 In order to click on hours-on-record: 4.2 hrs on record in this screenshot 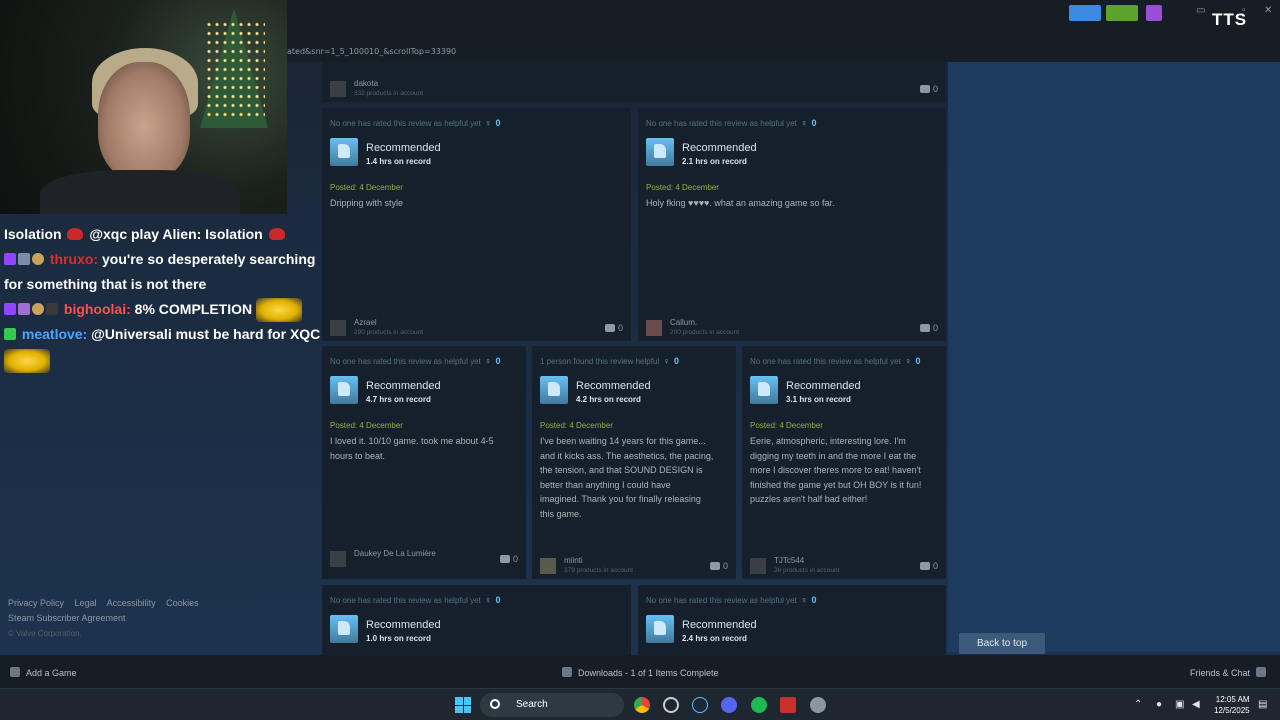, I will do `click(608, 399)`.